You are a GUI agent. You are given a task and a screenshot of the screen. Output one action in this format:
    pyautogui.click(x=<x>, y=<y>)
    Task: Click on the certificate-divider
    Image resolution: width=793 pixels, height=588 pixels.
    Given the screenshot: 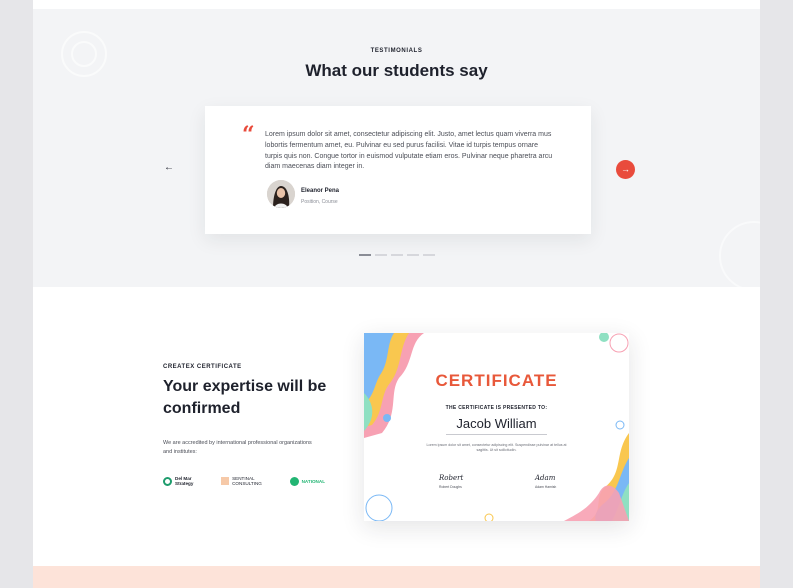 What is the action you would take?
    pyautogui.click(x=496, y=434)
    